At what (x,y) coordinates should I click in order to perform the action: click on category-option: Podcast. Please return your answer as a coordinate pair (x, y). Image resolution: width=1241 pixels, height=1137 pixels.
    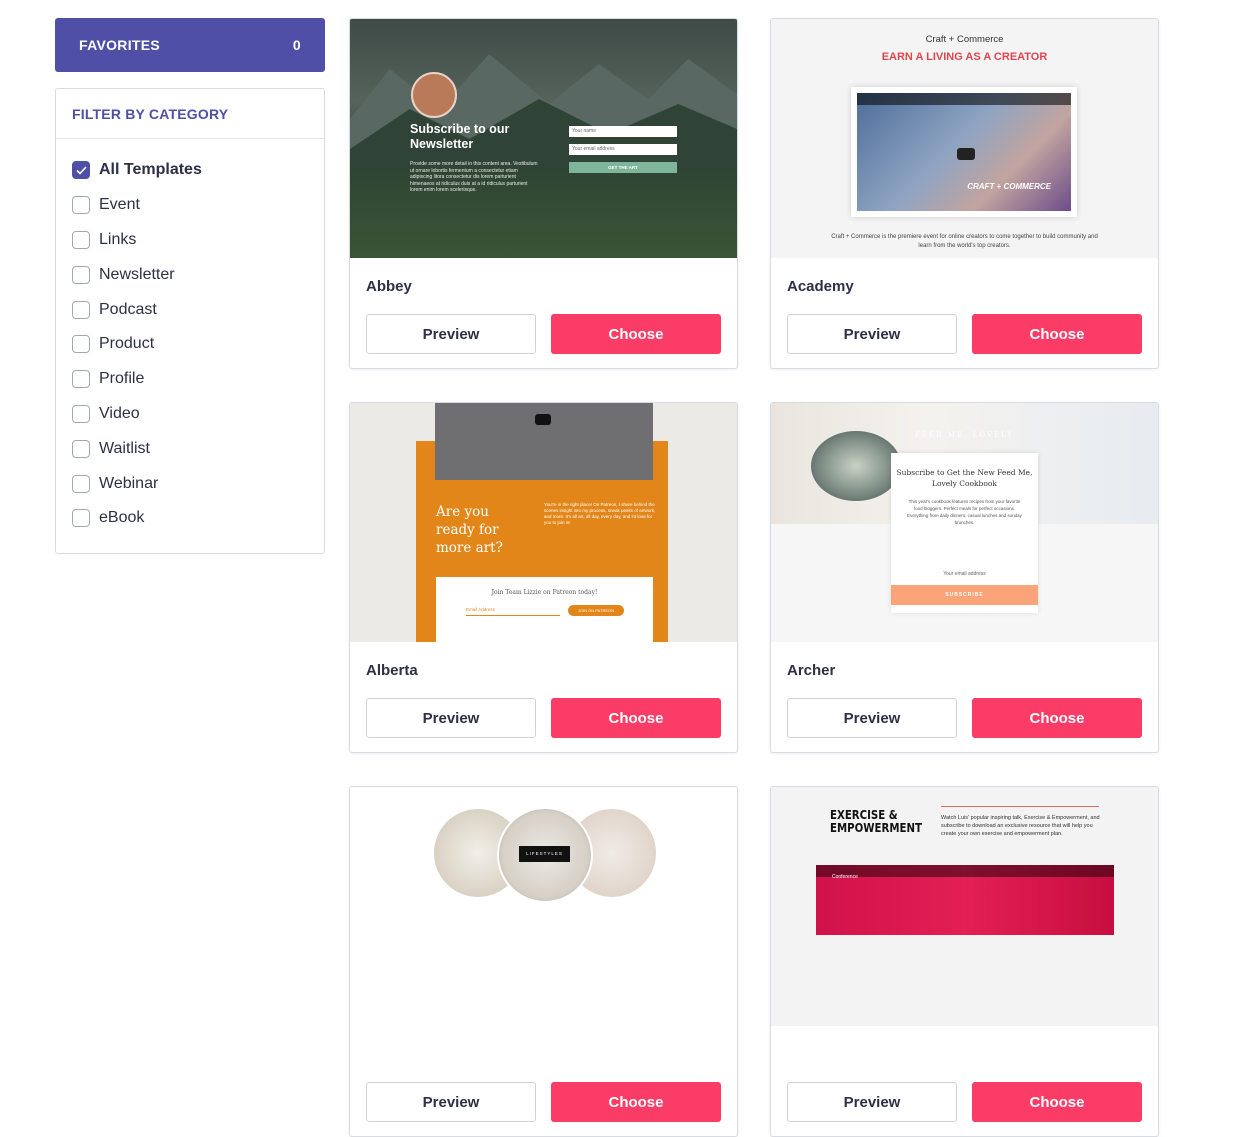
    Looking at the image, I should click on (190, 309).